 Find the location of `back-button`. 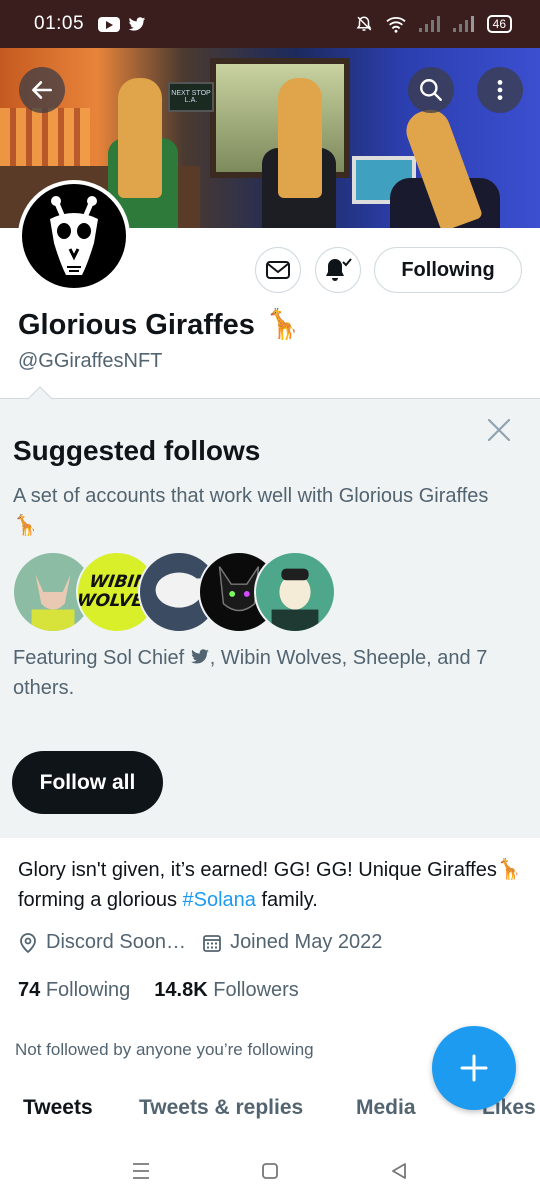

back-button is located at coordinates (42, 90).